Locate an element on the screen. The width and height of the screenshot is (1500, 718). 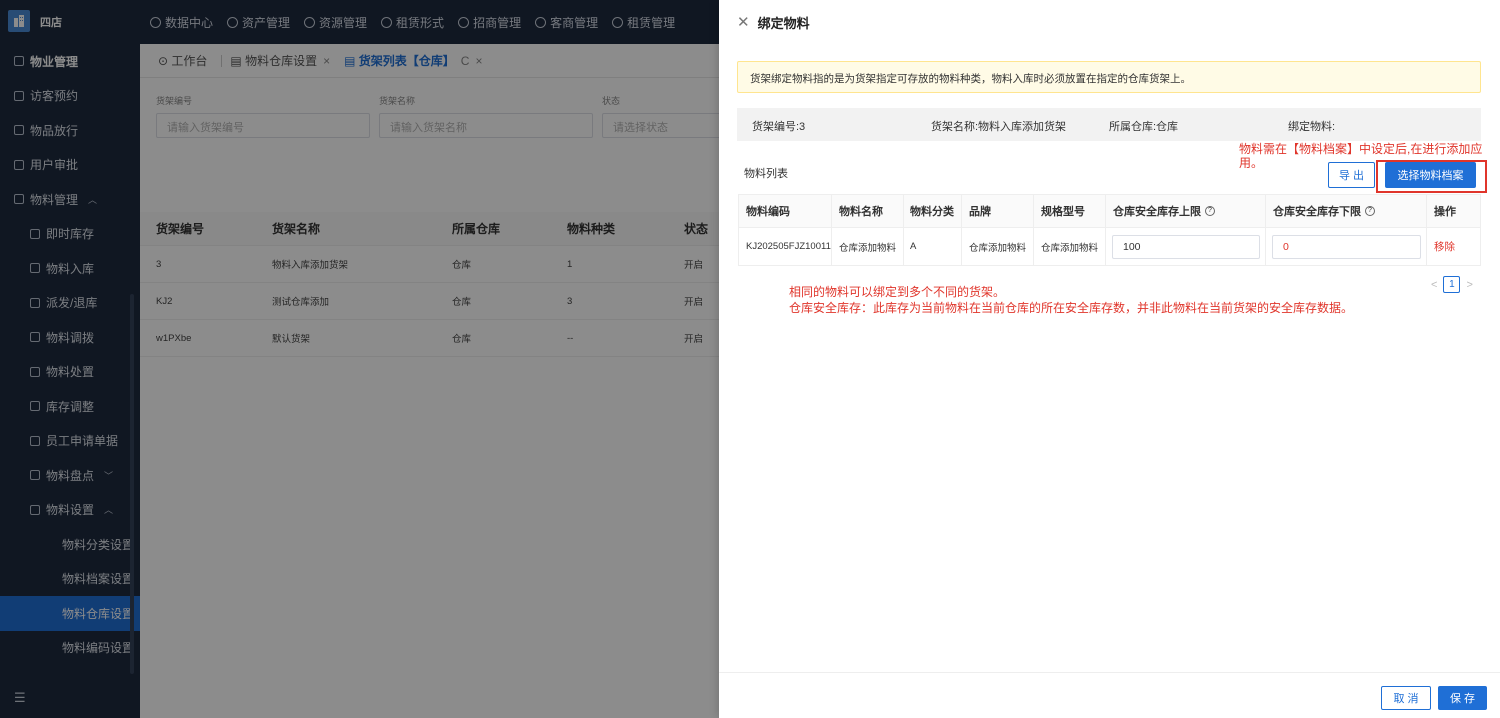
material-spec-cell: 仓库添加物料 is located at coordinates (1070, 248).